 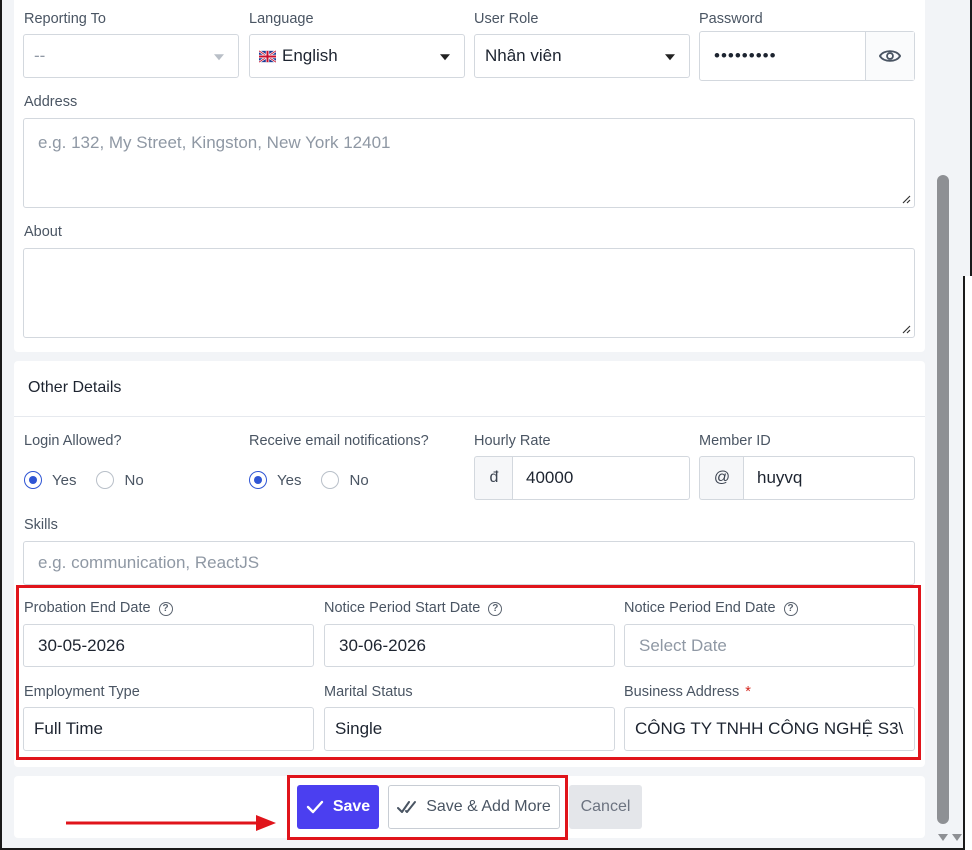 What do you see at coordinates (73, 441) in the screenshot?
I see `login-allowed-label: Login Allowed?` at bounding box center [73, 441].